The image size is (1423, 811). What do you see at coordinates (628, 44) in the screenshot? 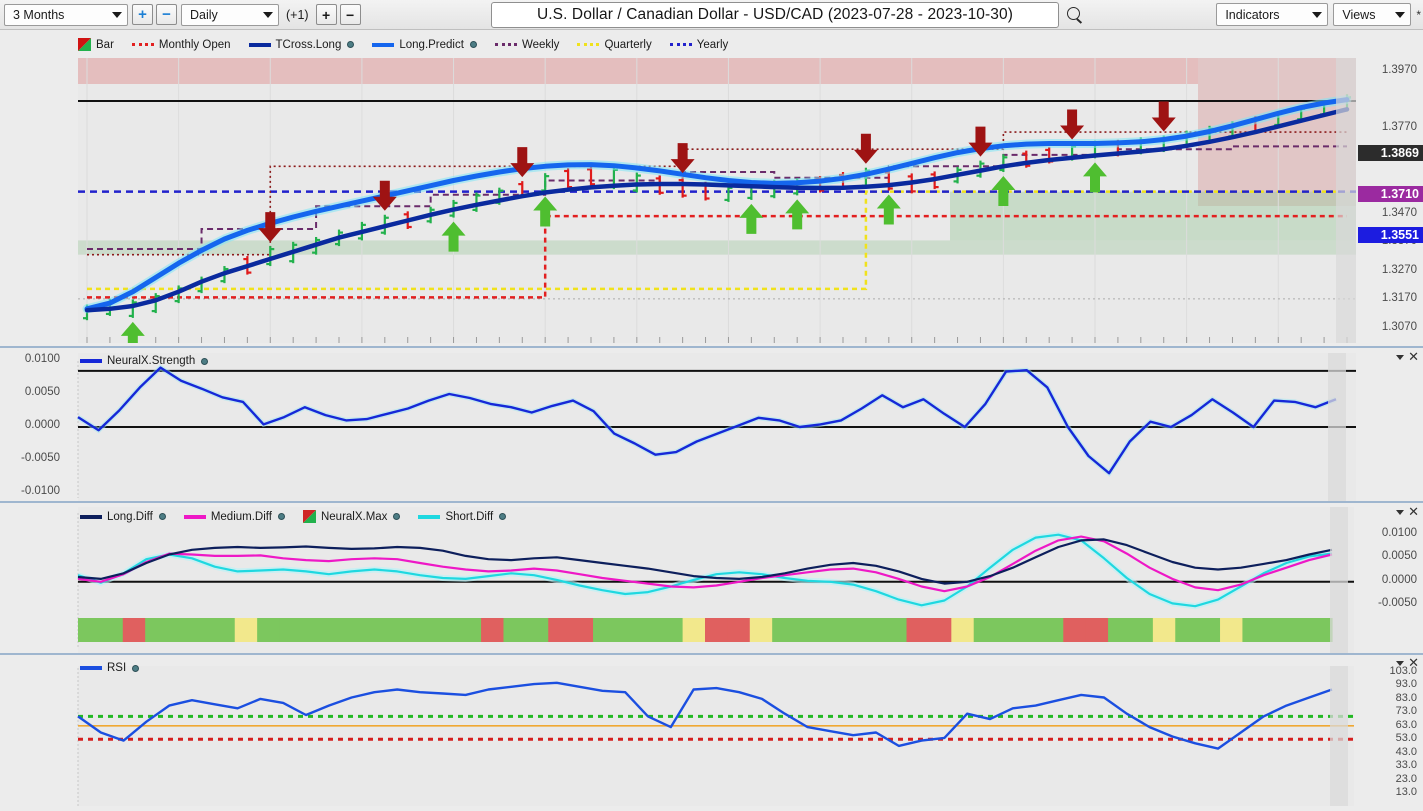
I see `legend-label: Quarterly` at bounding box center [628, 44].